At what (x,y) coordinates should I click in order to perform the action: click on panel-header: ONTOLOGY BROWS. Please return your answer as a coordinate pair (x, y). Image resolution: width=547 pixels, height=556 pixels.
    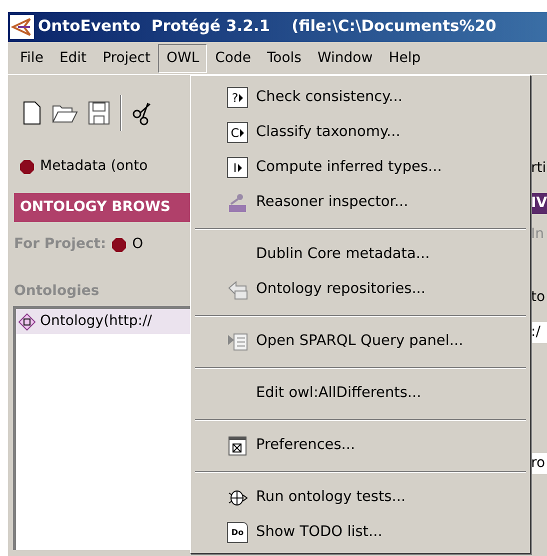
    Looking at the image, I should click on (102, 207).